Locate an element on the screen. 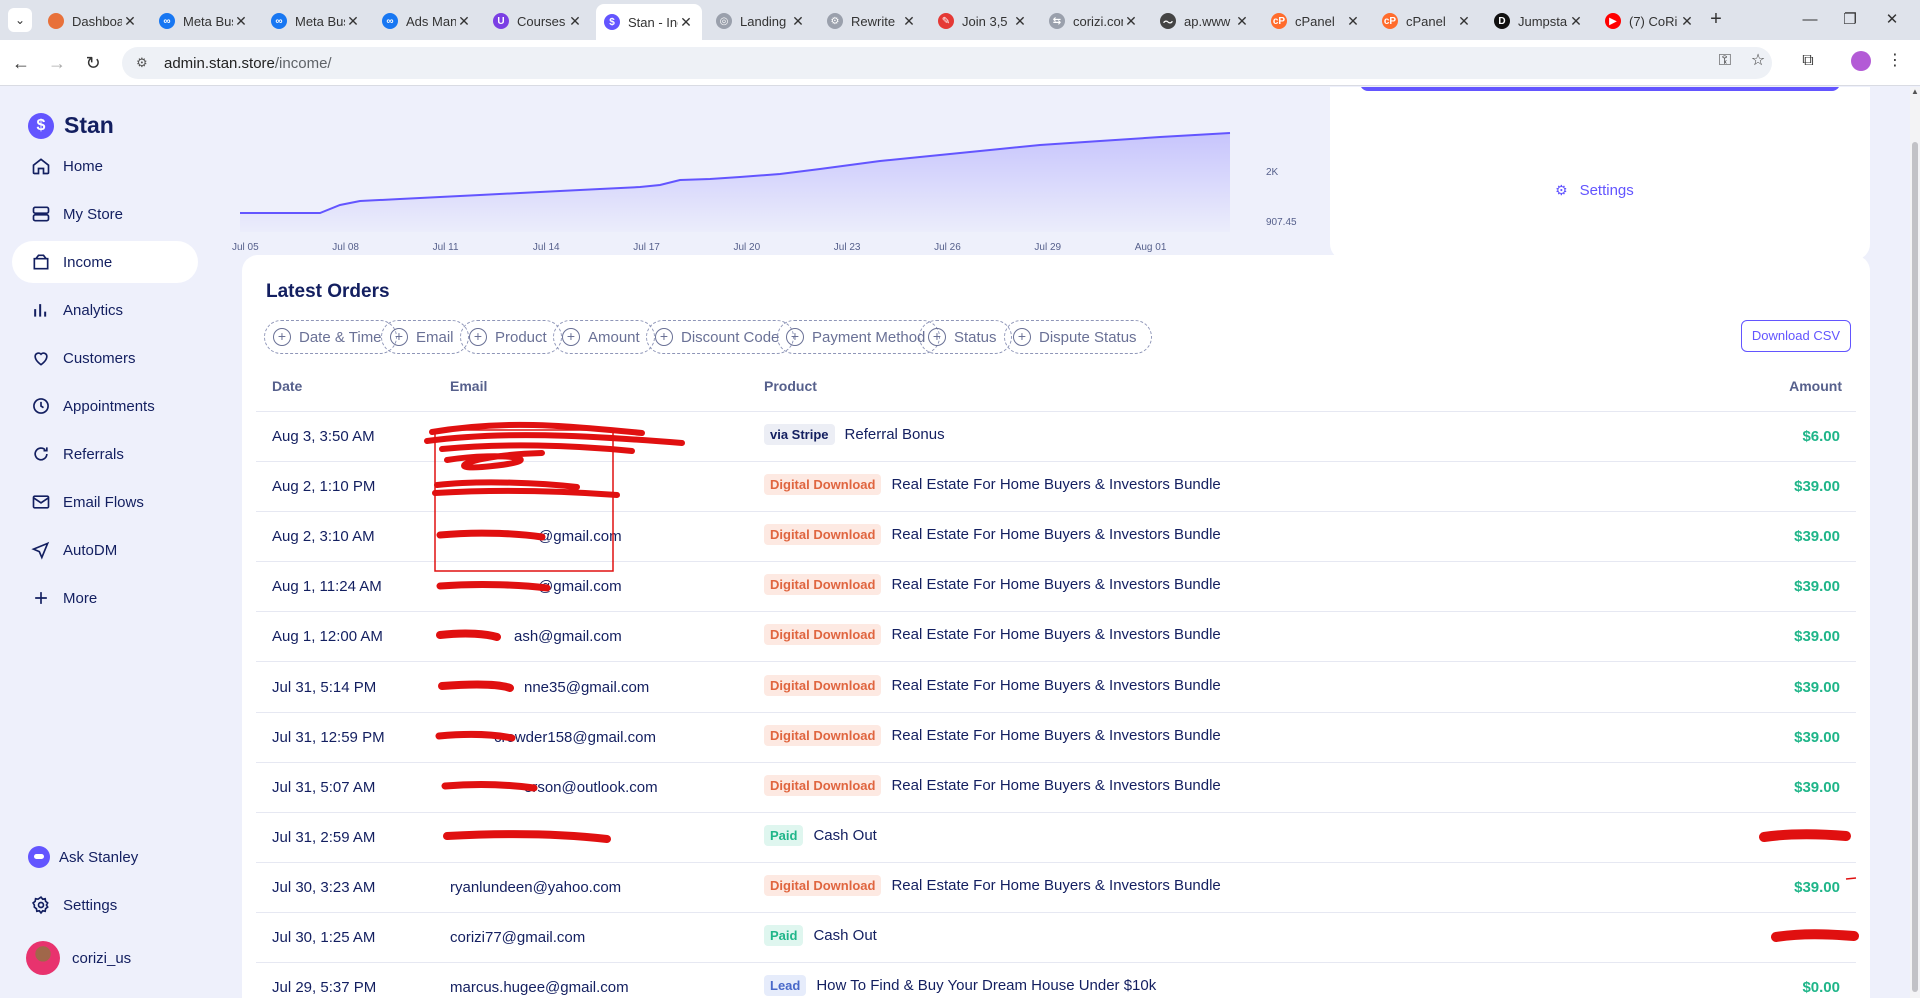  stan-logo: $ Stan is located at coordinates (71, 125).